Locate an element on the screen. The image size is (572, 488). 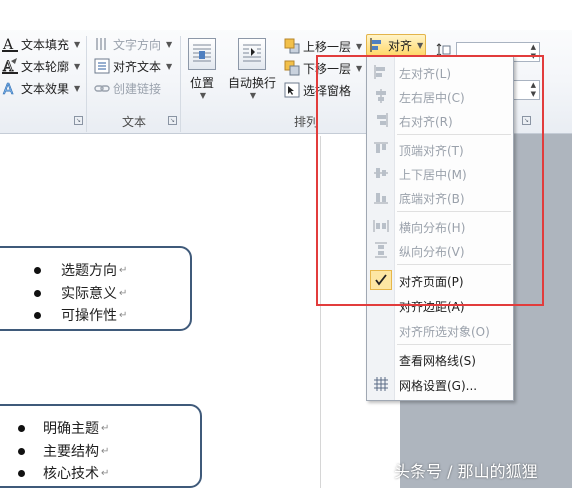
position-icon is located at coordinates (202, 54).